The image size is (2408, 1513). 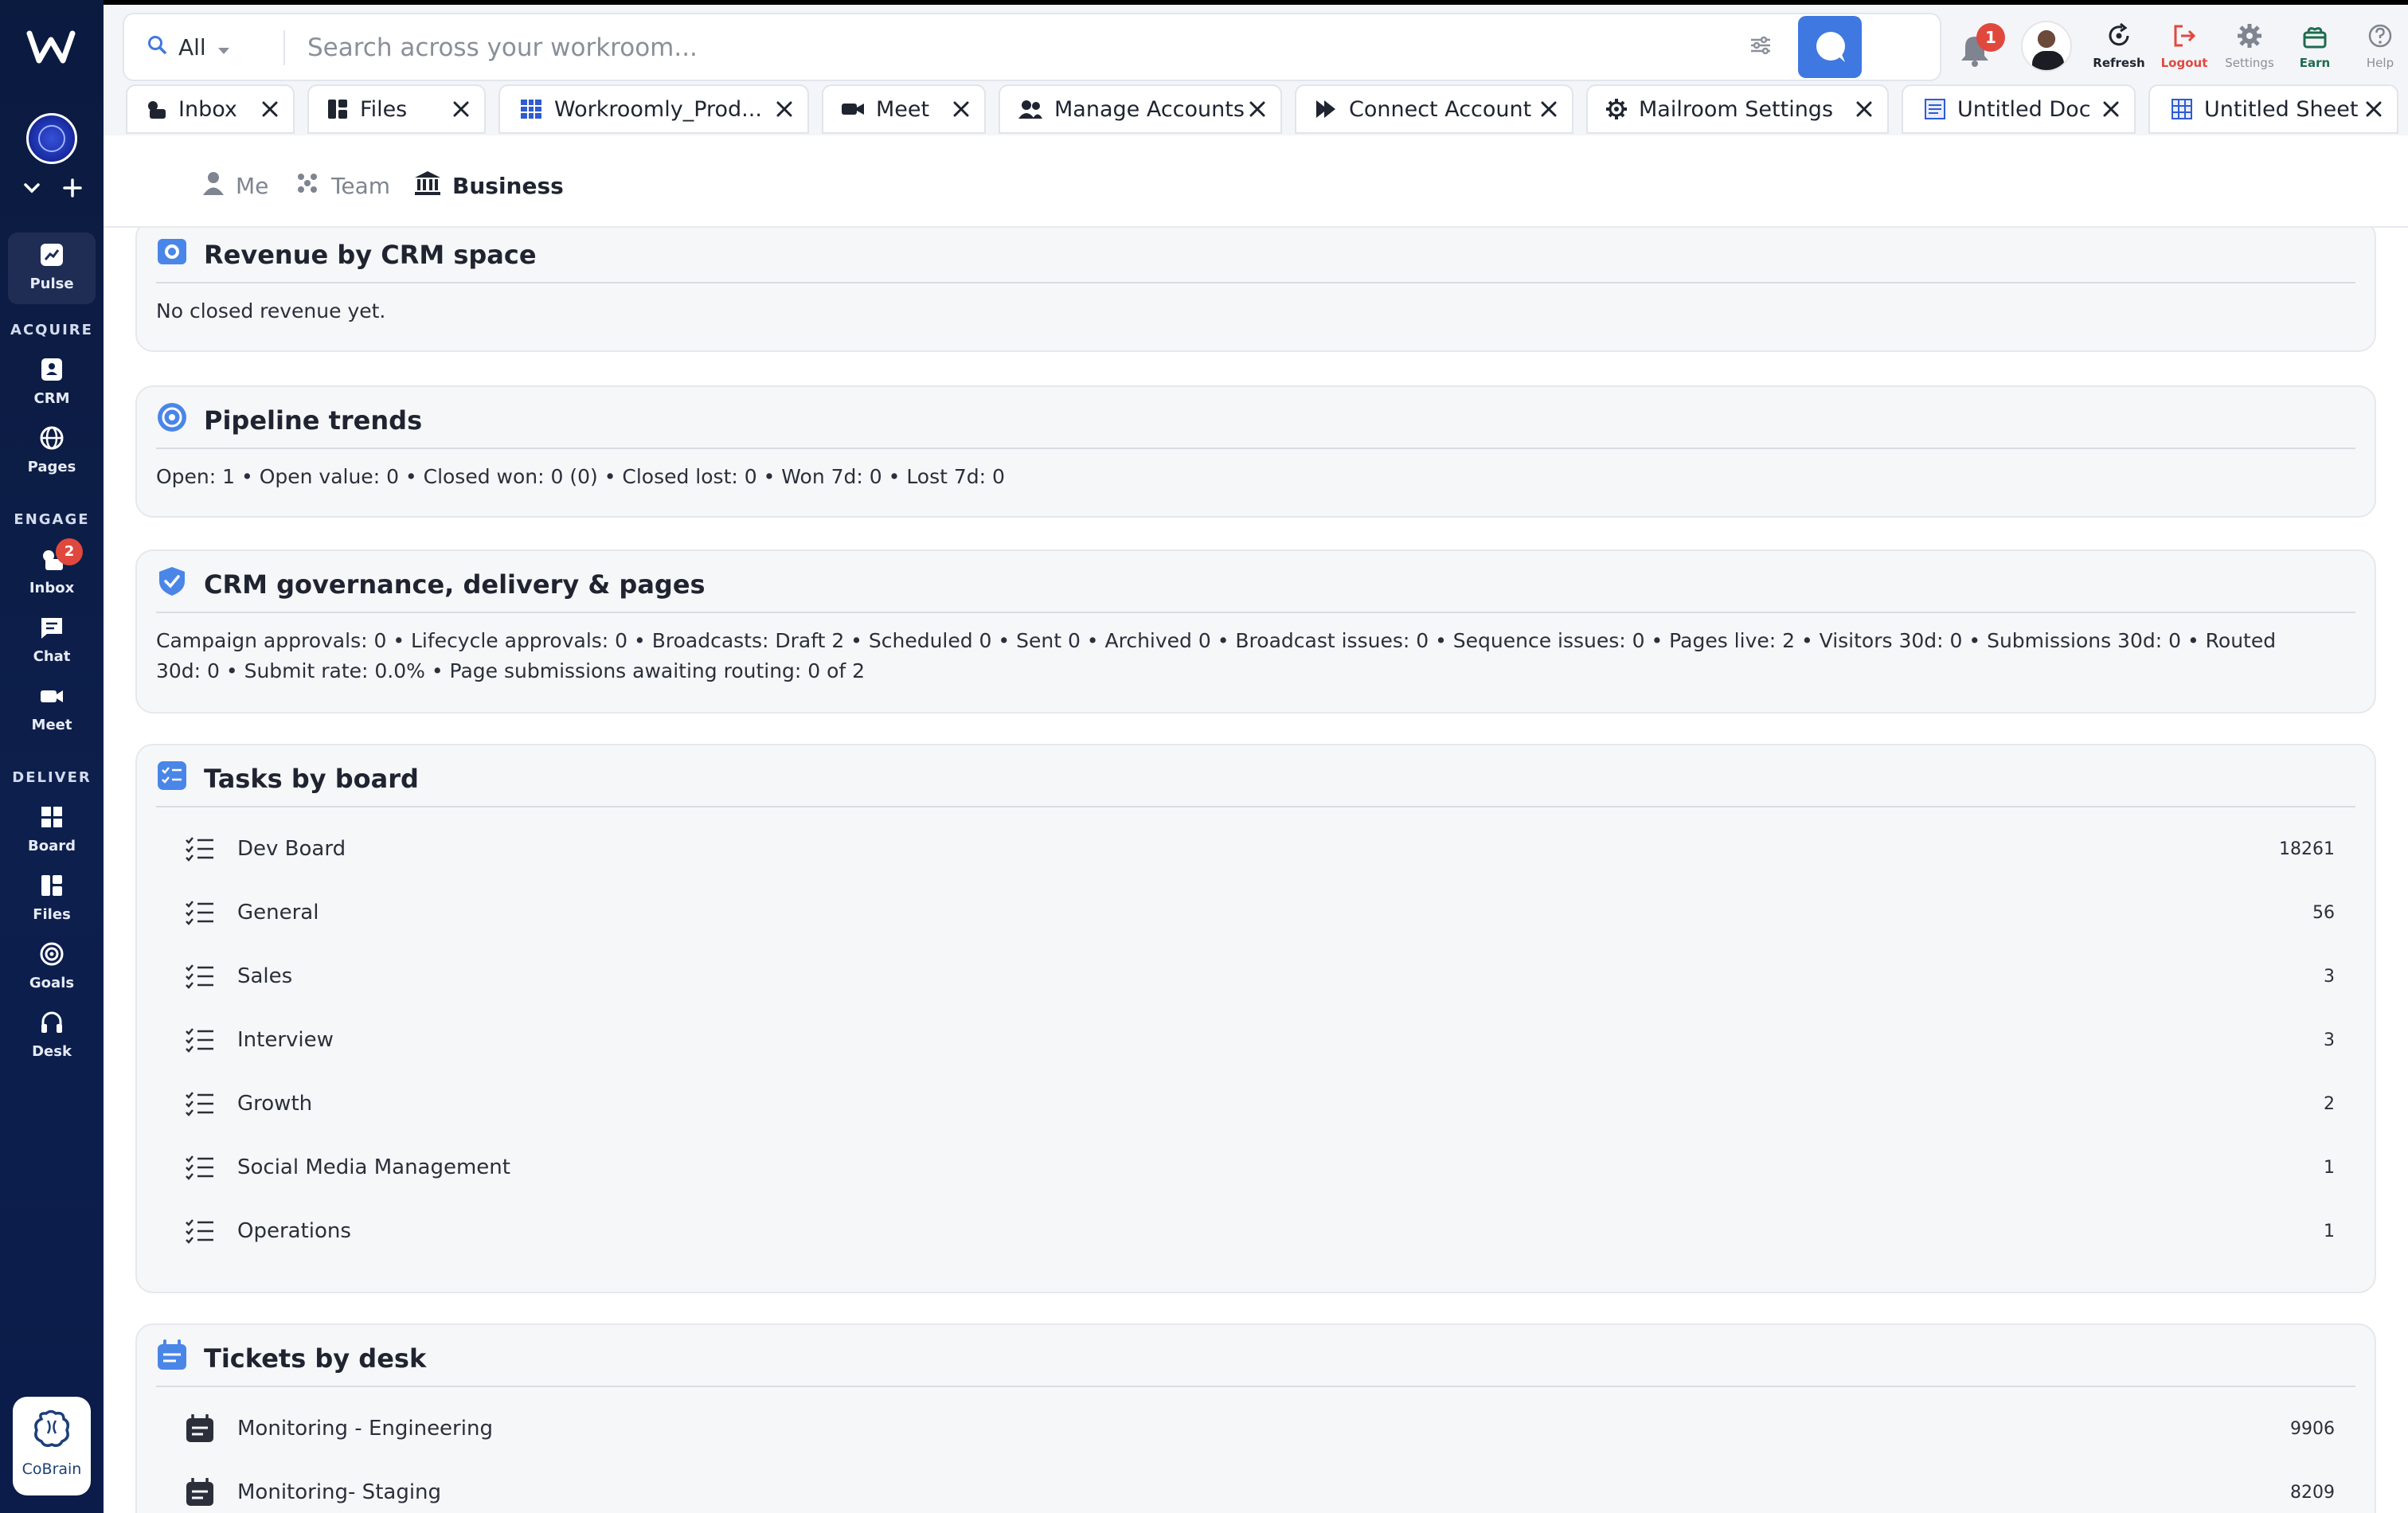 What do you see at coordinates (1149, 109) in the screenshot?
I see `tab-label: Manage Accounts` at bounding box center [1149, 109].